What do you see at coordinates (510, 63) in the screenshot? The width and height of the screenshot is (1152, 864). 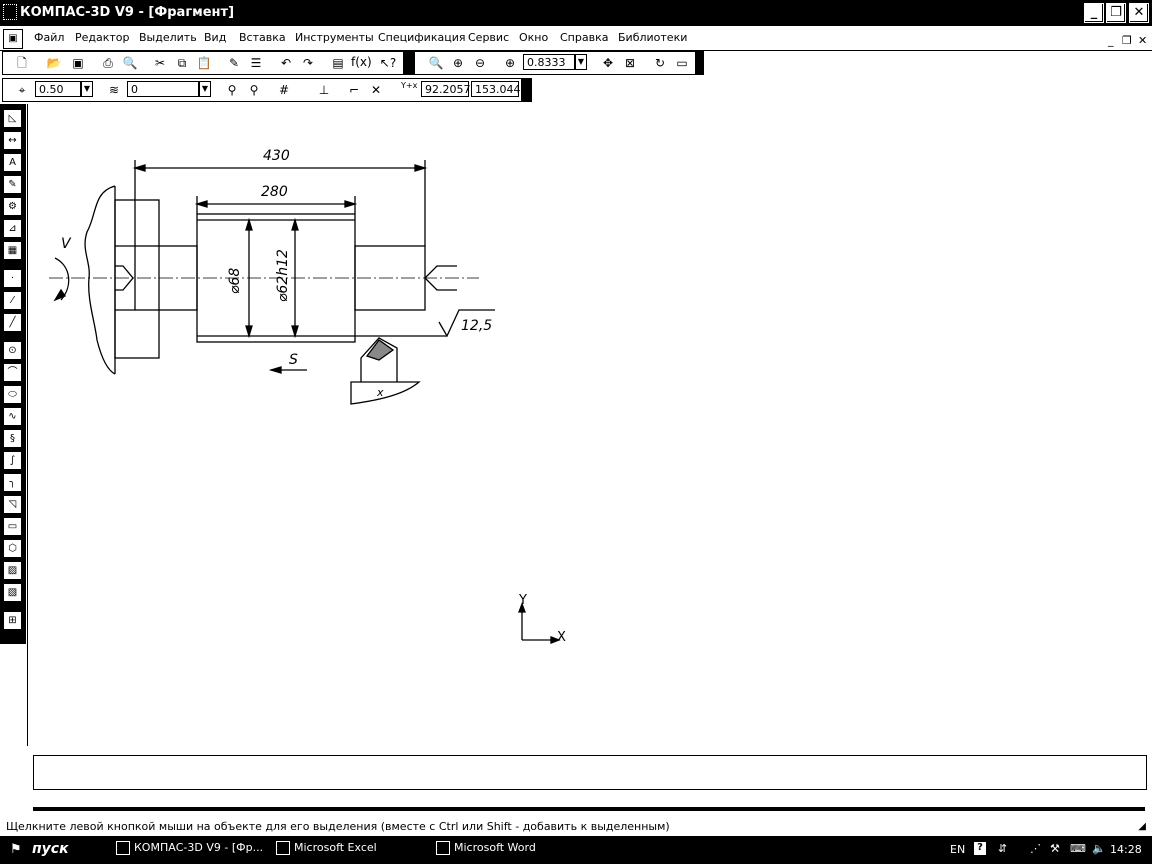 I see `zoom-scale-icon: ⊕` at bounding box center [510, 63].